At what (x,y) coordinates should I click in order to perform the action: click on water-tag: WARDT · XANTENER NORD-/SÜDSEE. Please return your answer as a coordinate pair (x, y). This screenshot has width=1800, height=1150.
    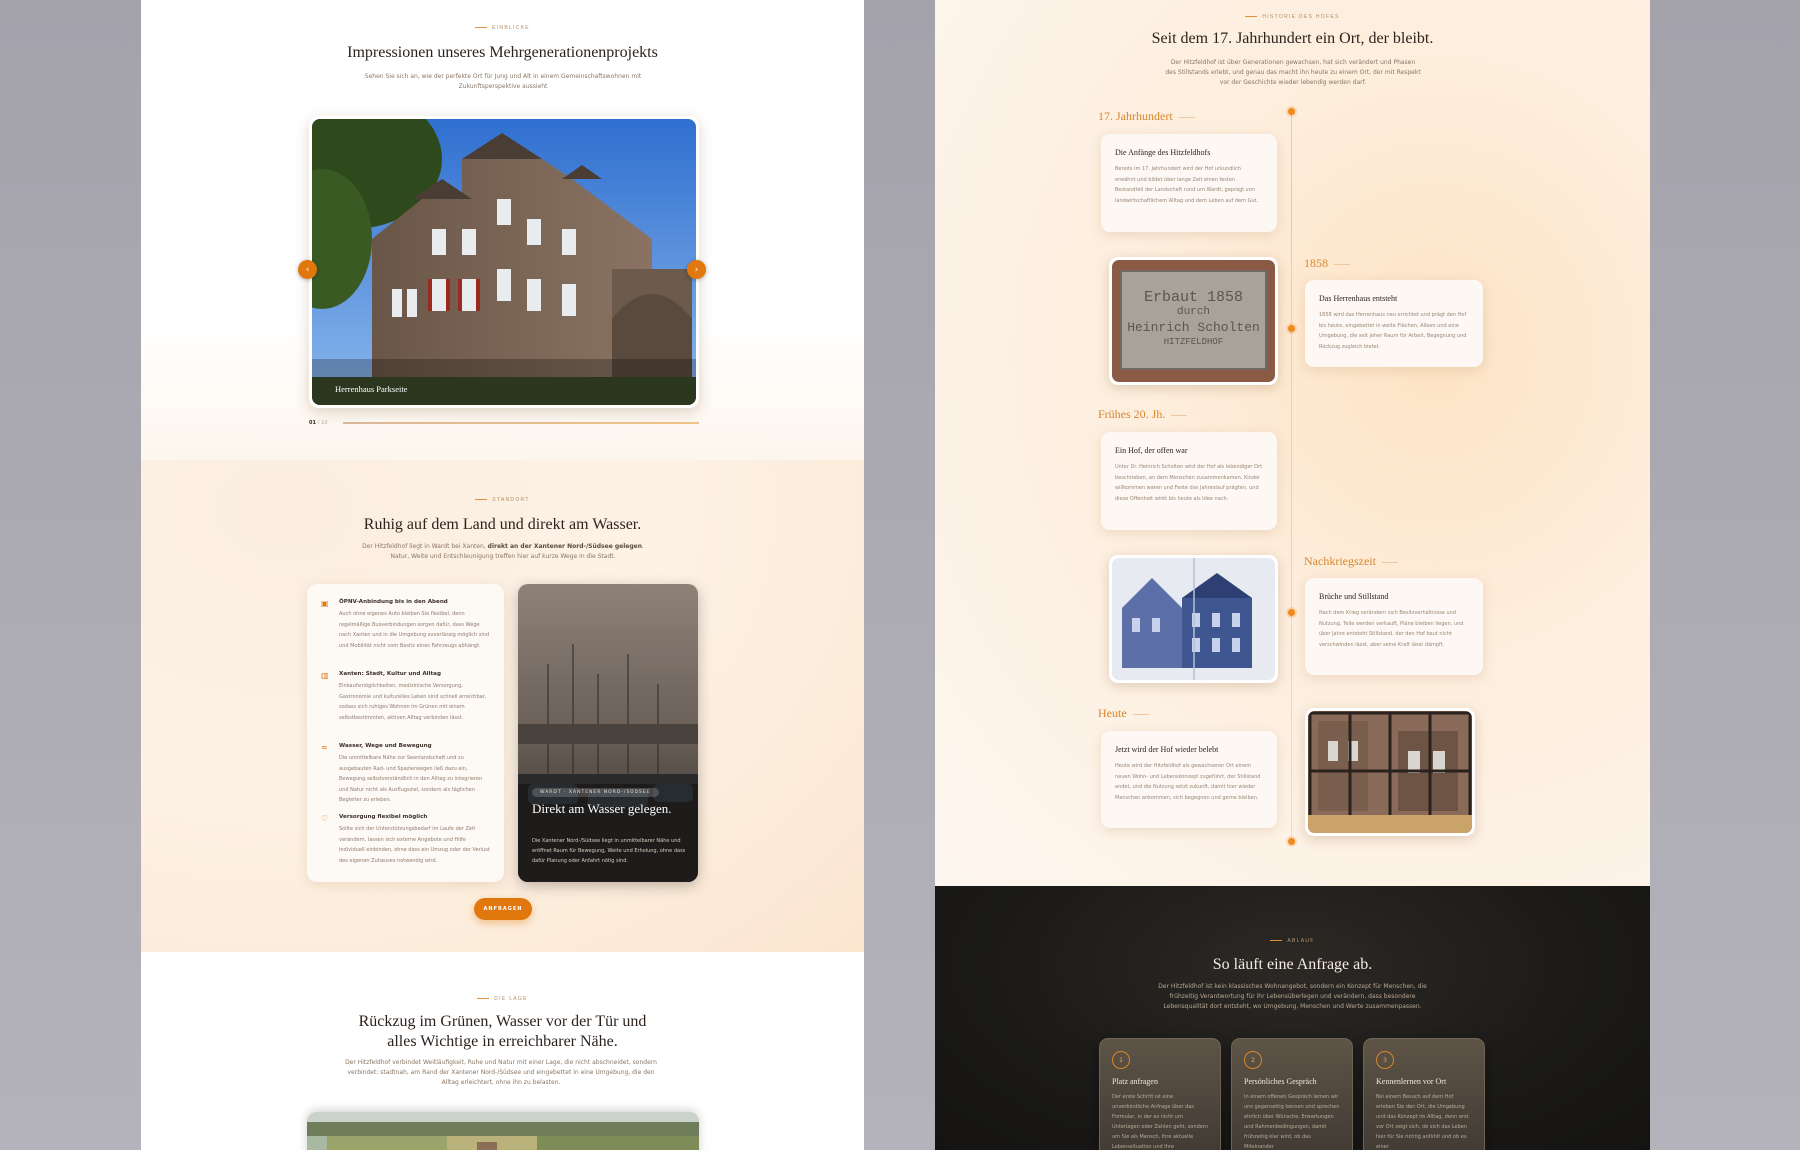
    Looking at the image, I should click on (595, 792).